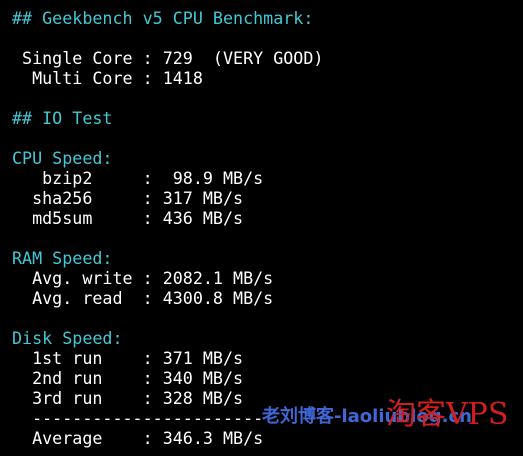 The width and height of the screenshot is (523, 456). What do you see at coordinates (128, 198) in the screenshot?
I see `sha256-result: sha256 : 317 MB/s` at bounding box center [128, 198].